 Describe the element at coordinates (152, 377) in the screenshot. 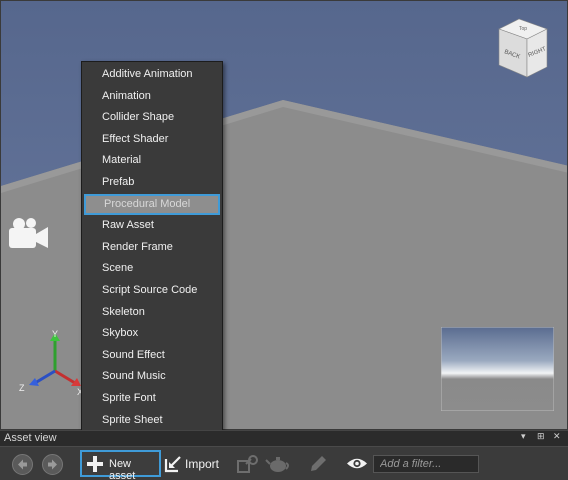

I see `menu-item-sound-music: Sound Music` at that location.